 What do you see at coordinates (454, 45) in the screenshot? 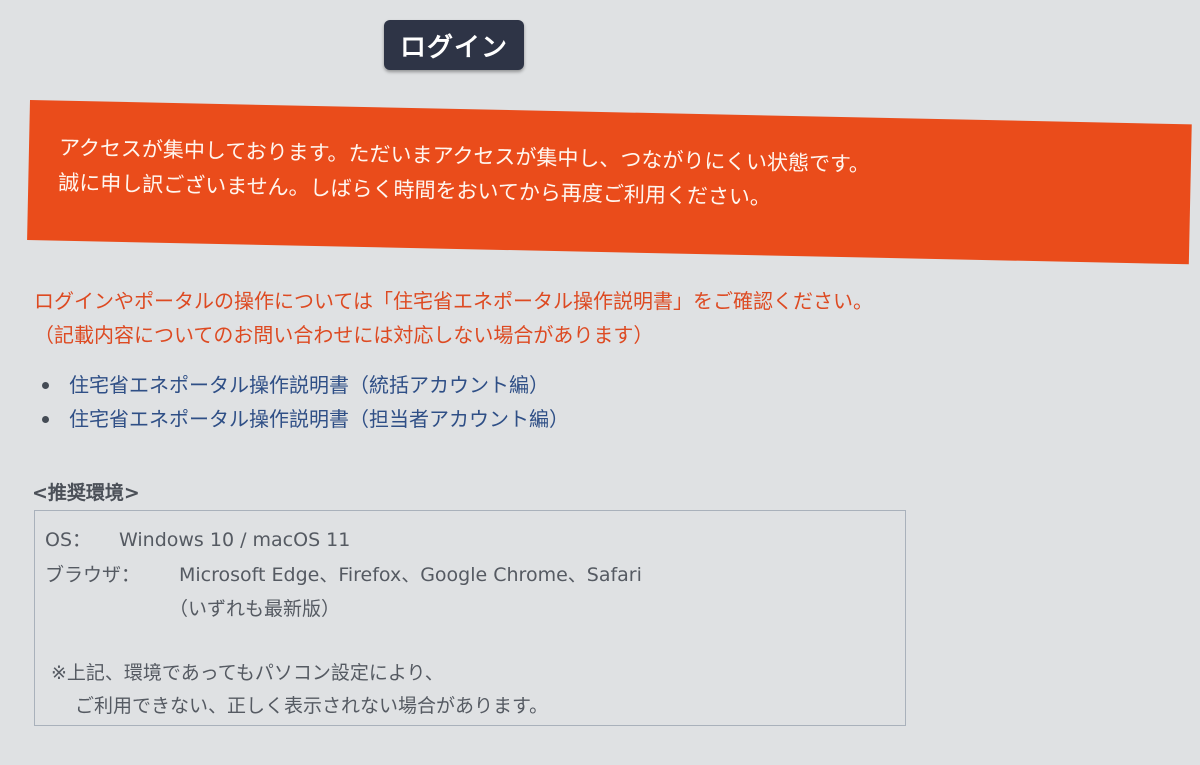
I see `login-button: ログイン` at bounding box center [454, 45].